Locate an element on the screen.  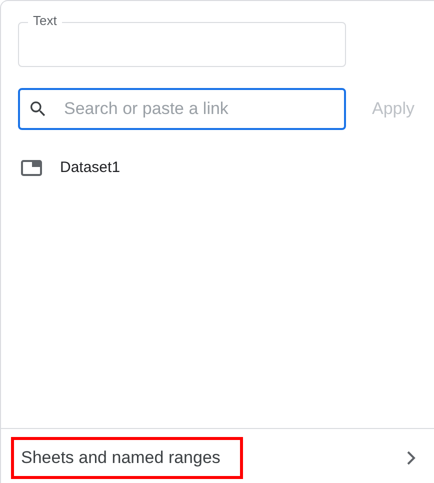
search-field: Search or paste a link is located at coordinates (182, 109).